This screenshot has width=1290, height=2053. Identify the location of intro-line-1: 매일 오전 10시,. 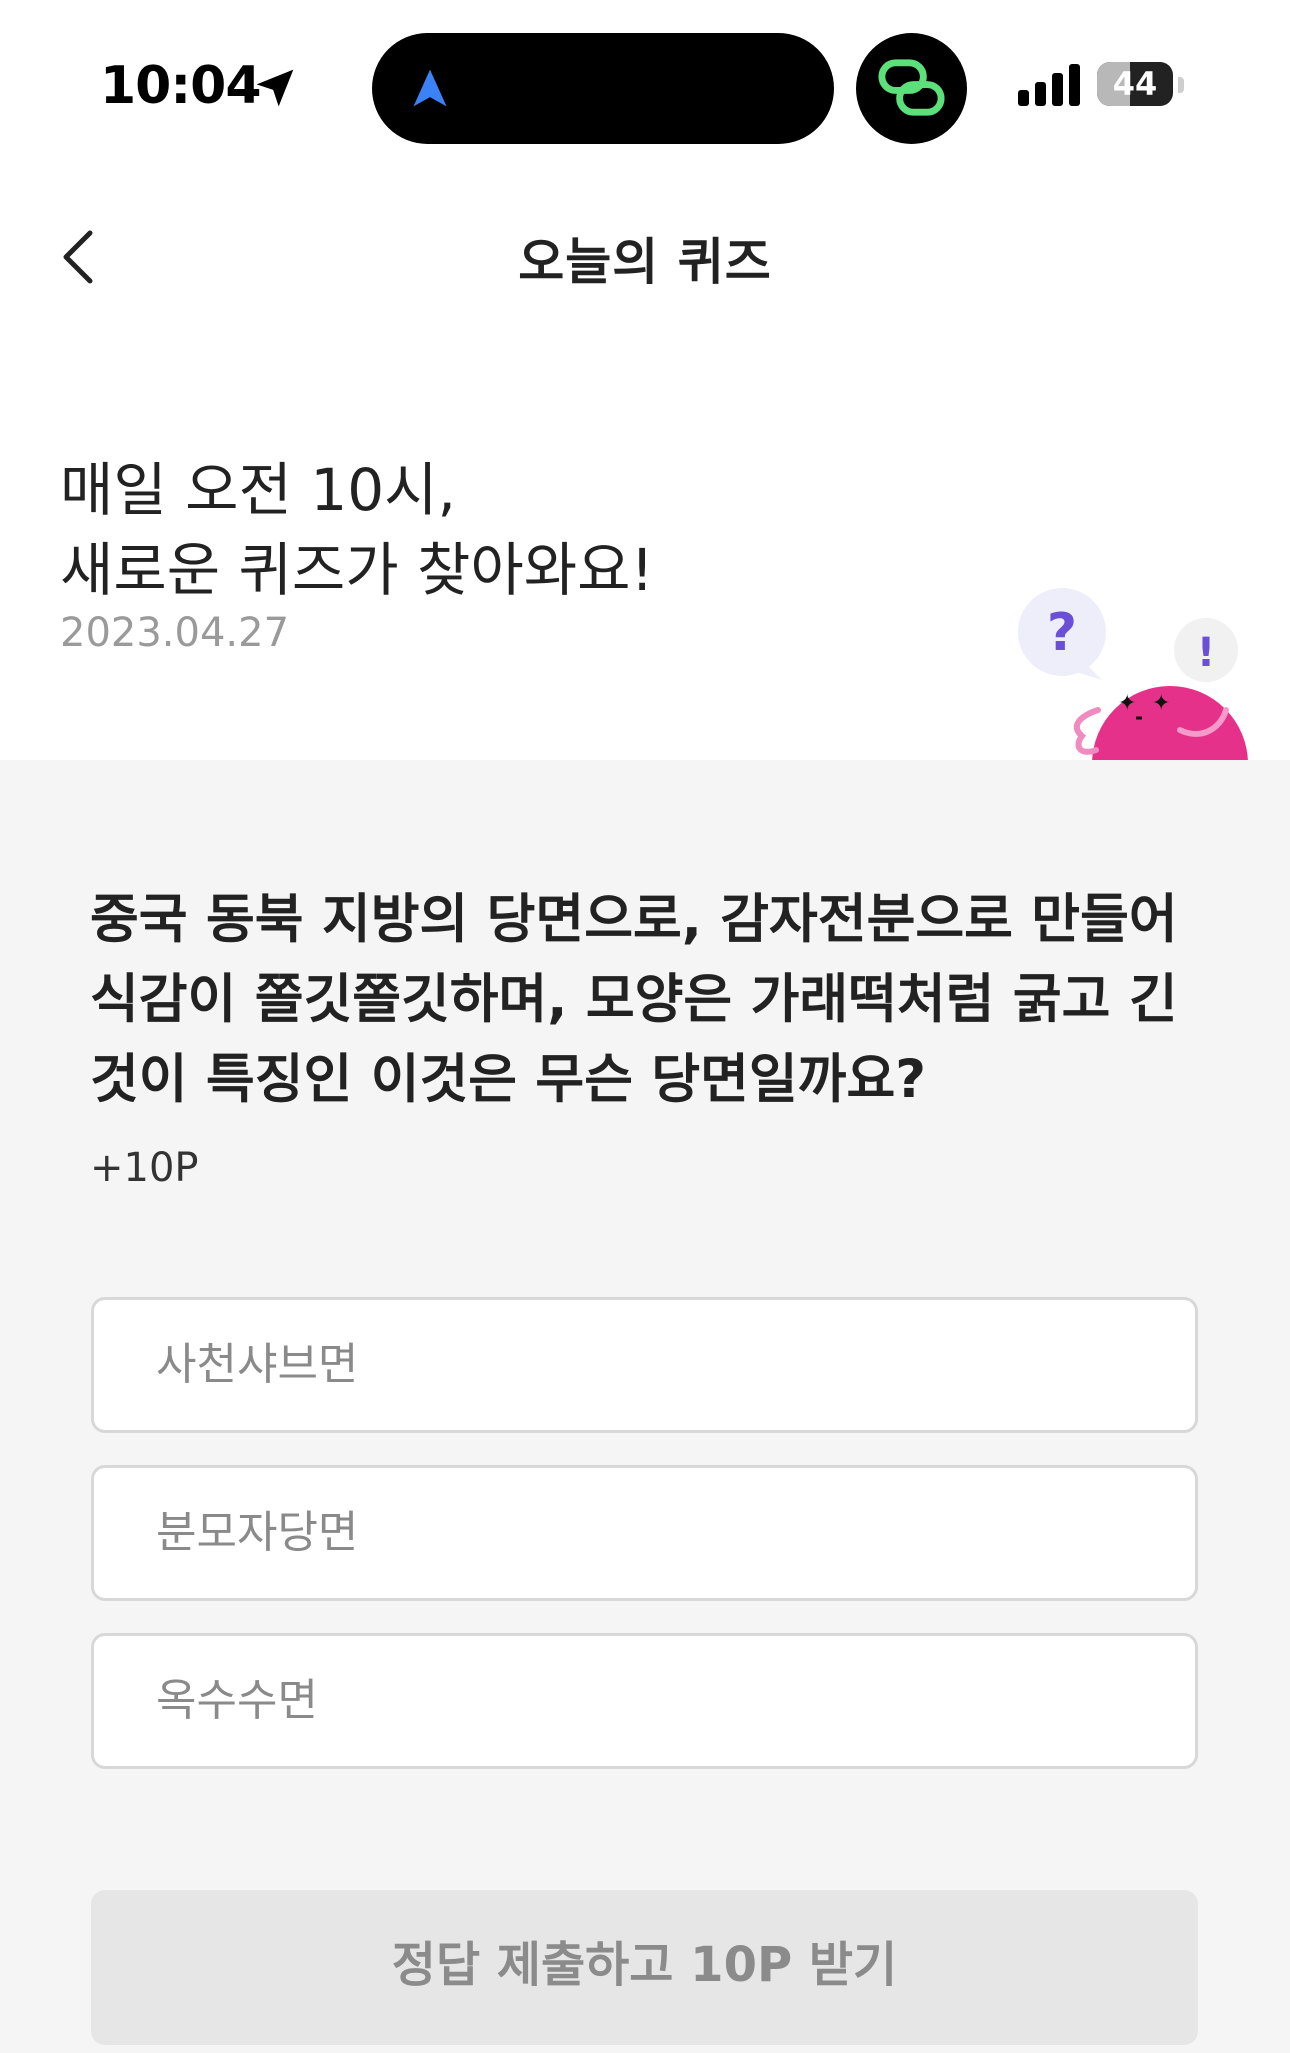
(258, 490).